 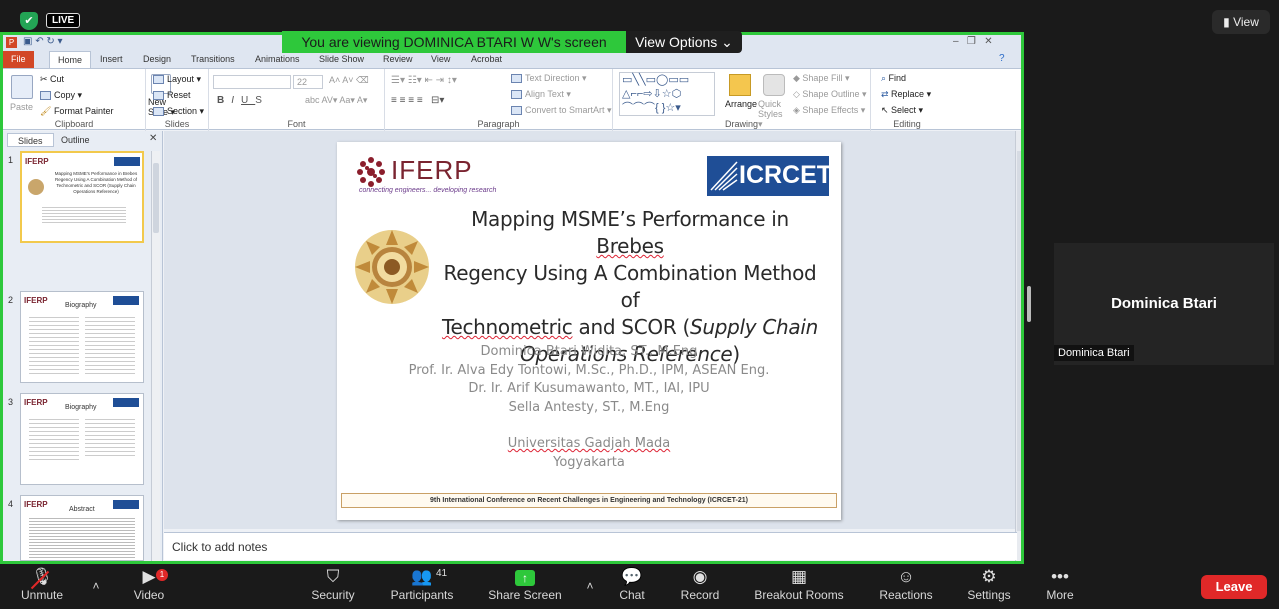 I want to click on reactions-button: ☺ Reactions, so click(x=906, y=586).